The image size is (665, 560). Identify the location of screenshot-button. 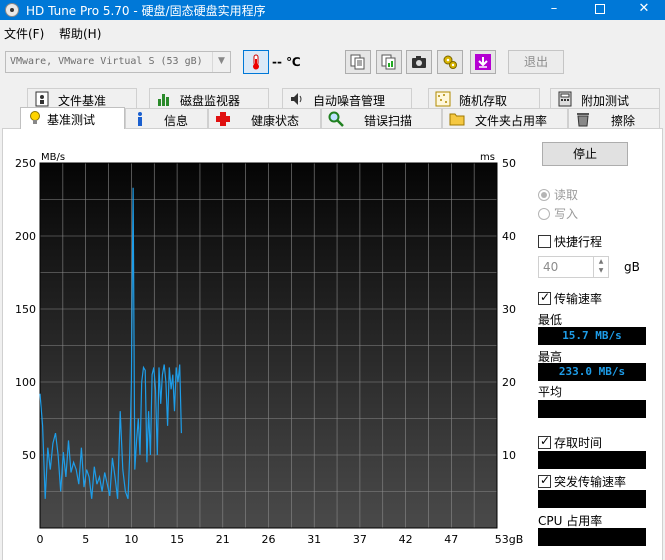
(419, 62).